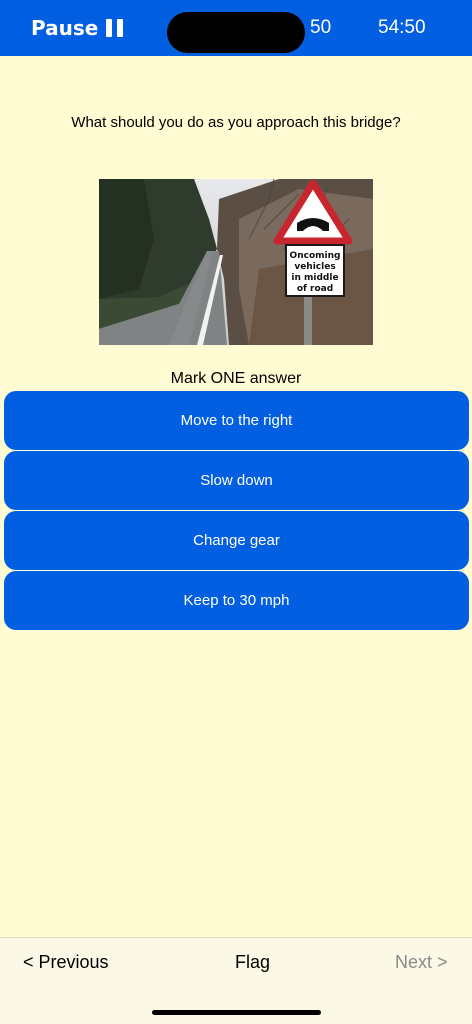 This screenshot has width=472, height=1024. Describe the element at coordinates (236, 1012) in the screenshot. I see `home-indicator` at that location.